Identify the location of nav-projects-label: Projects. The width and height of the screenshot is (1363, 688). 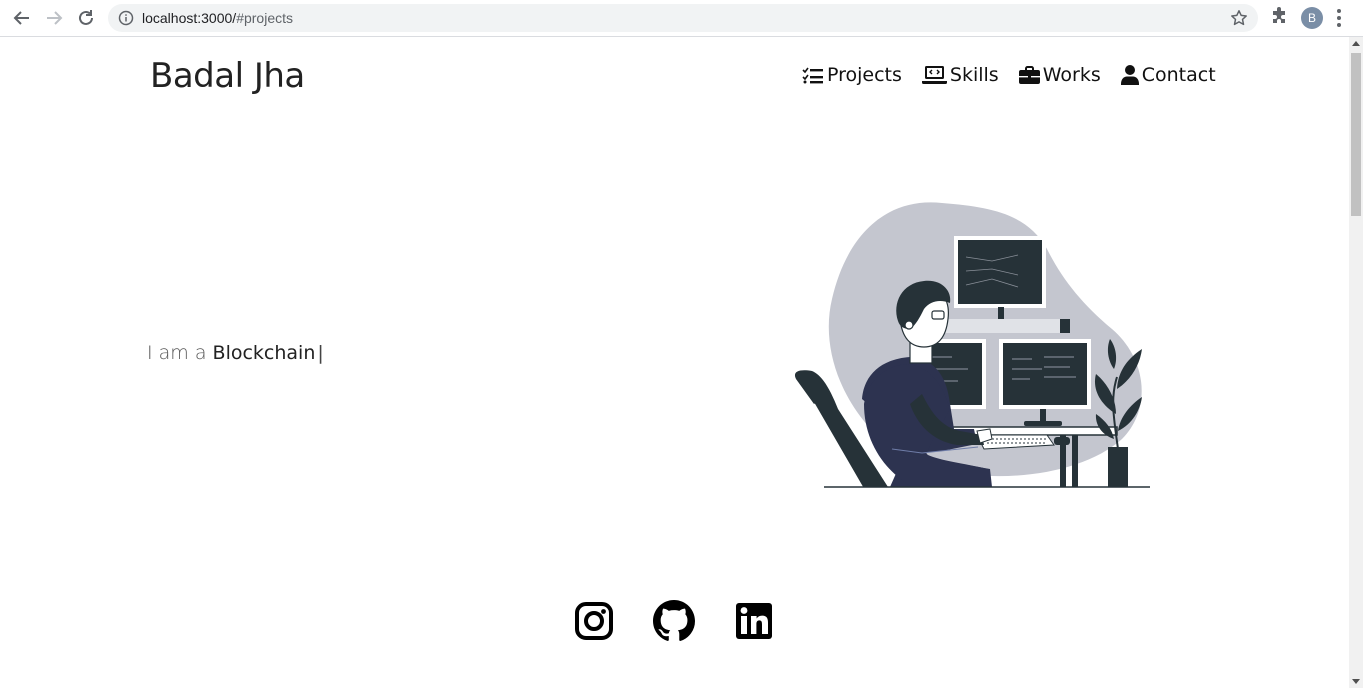
(864, 75).